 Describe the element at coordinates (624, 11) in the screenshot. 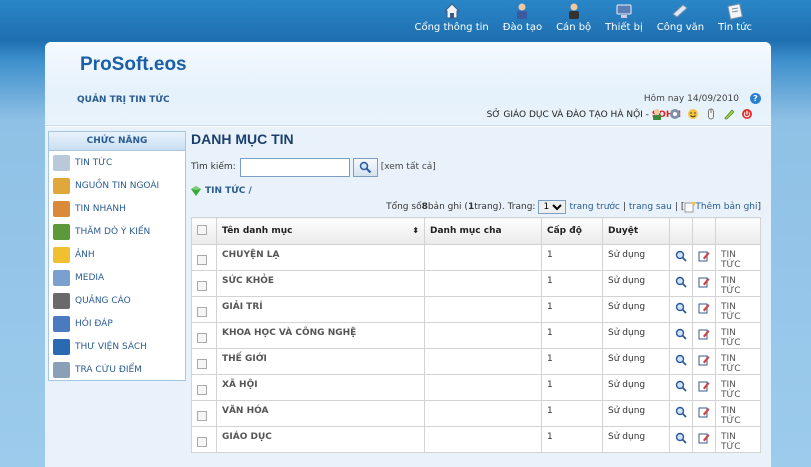

I see `device-icon` at that location.